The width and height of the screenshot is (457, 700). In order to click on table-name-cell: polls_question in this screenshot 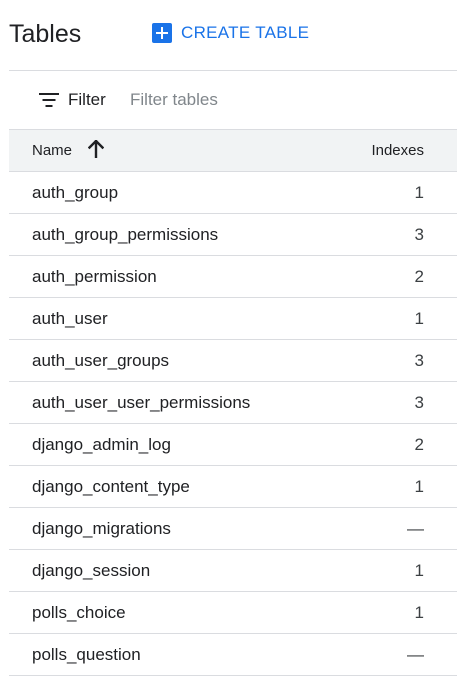, I will do `click(174, 655)`.